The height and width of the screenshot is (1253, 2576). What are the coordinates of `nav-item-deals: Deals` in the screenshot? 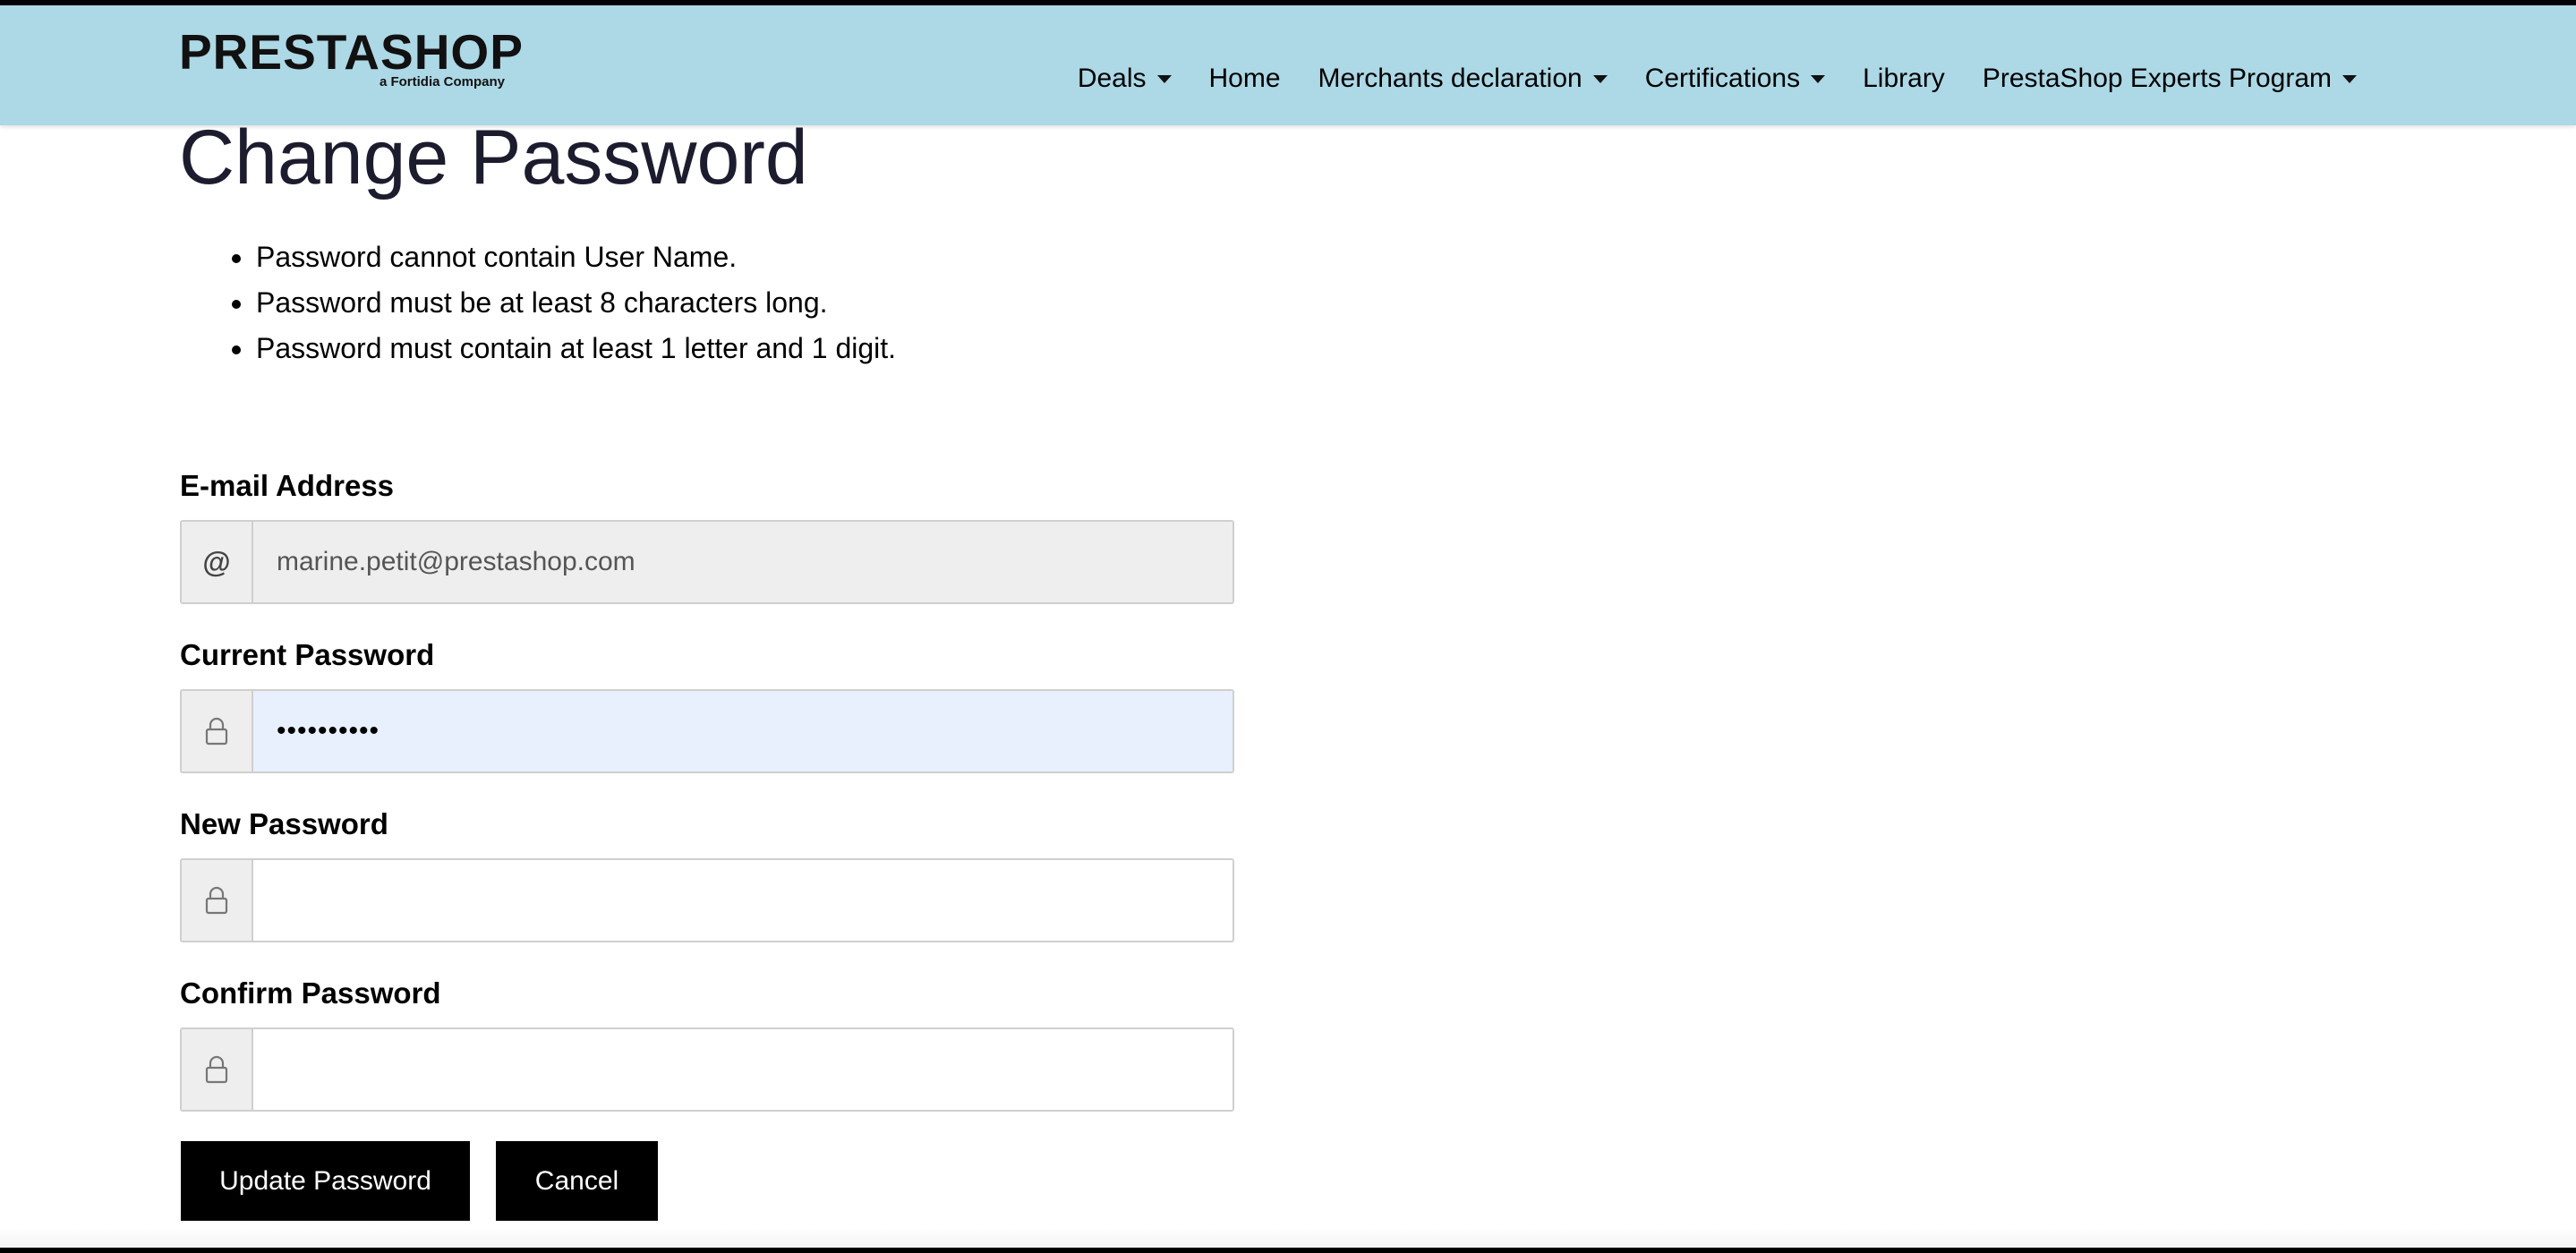 It's located at (1125, 78).